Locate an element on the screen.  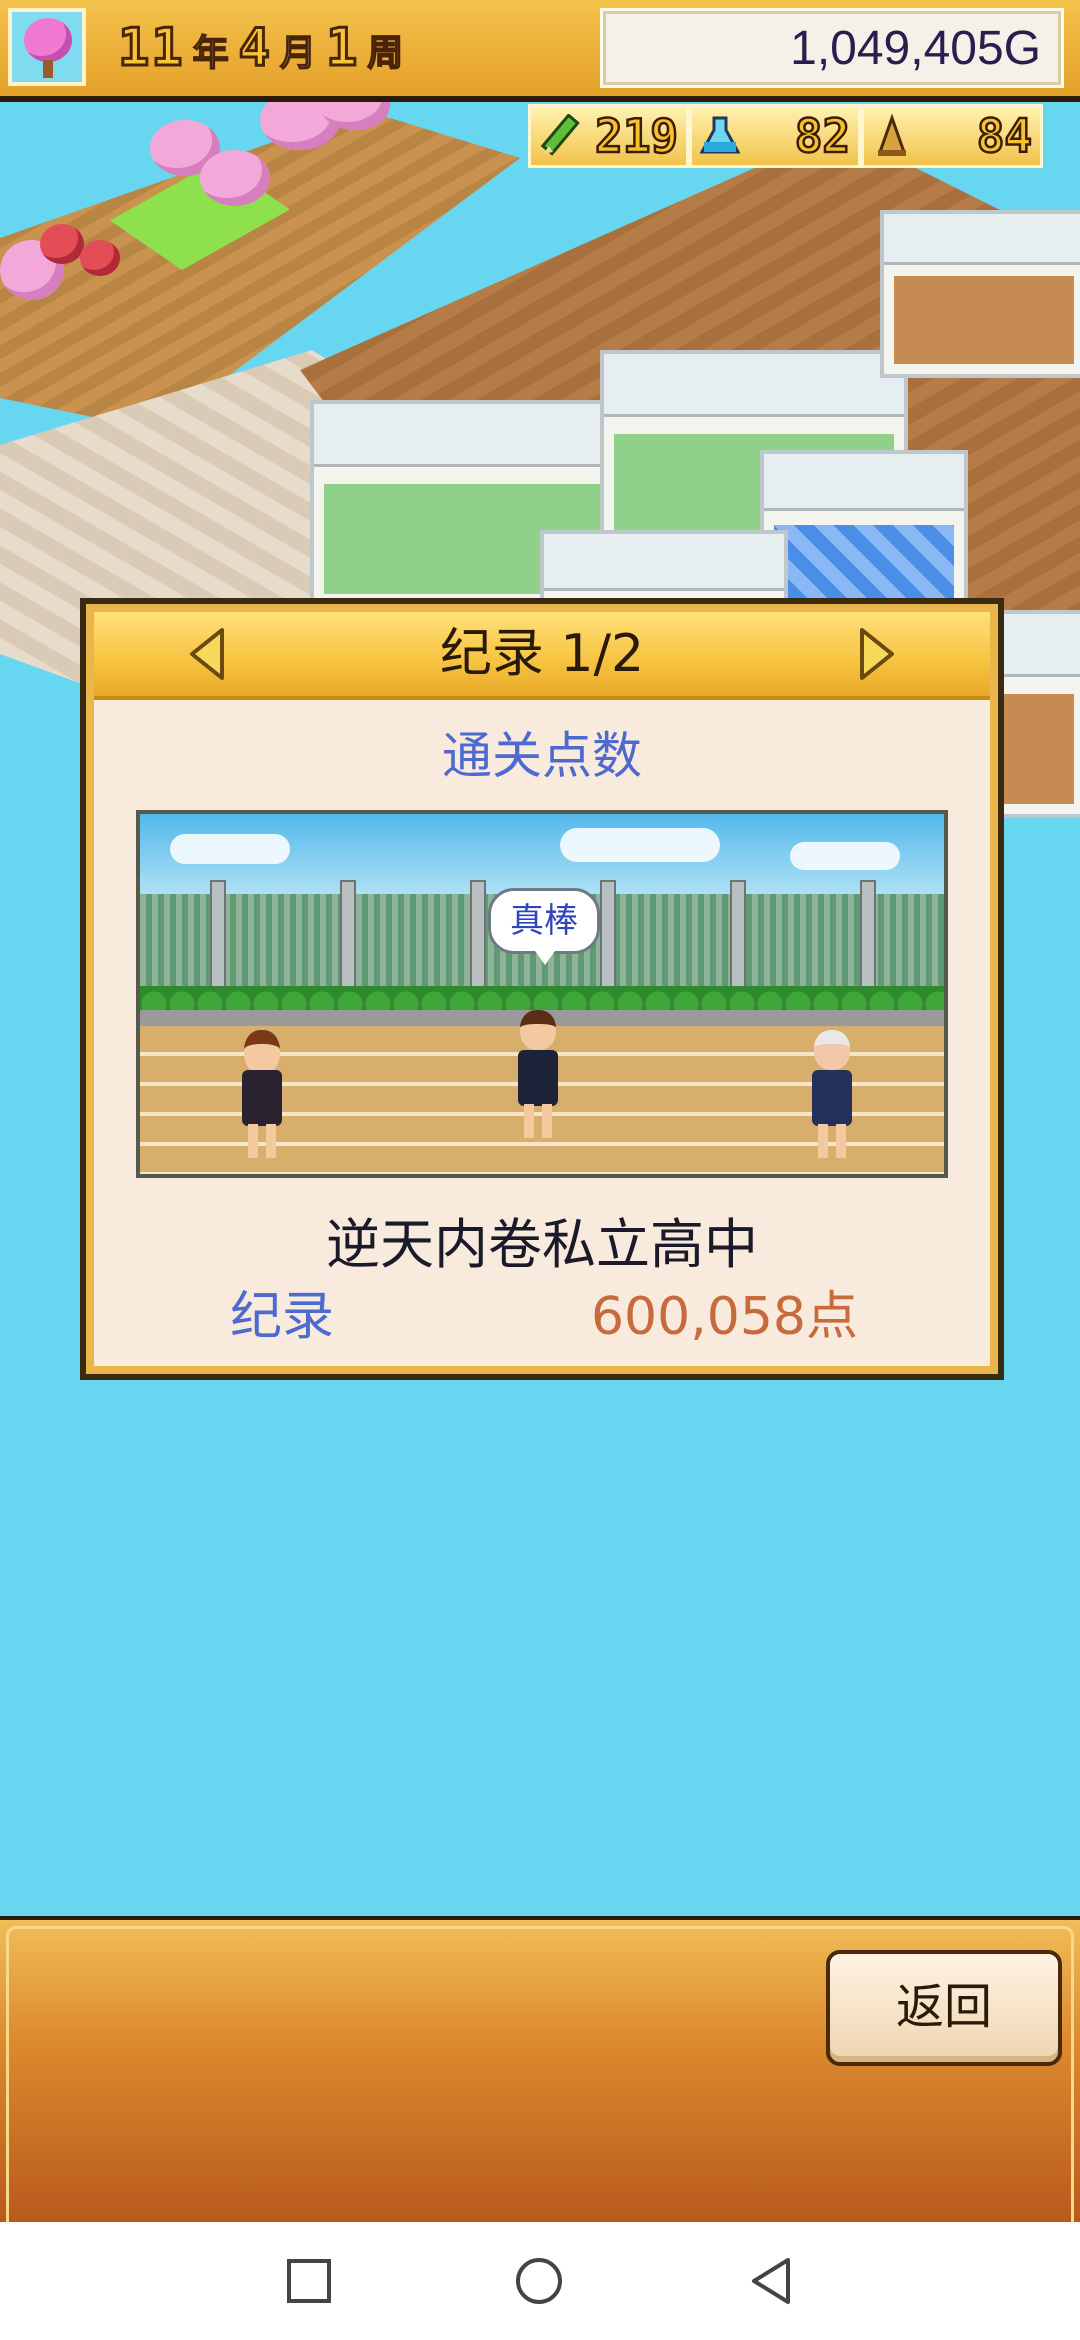
flask-icon is located at coordinates (720, 136).